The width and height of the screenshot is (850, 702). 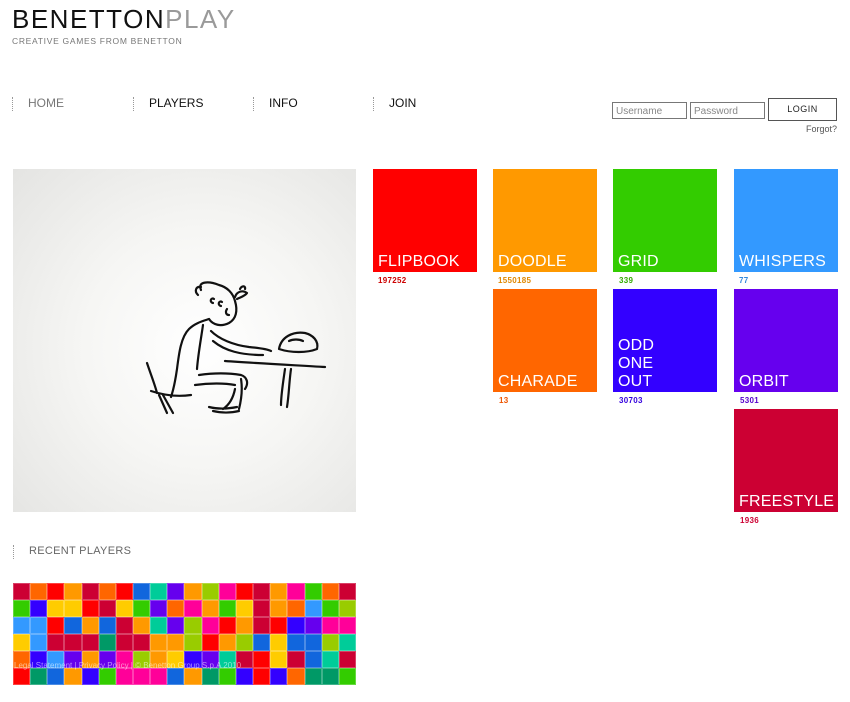 What do you see at coordinates (394, 104) in the screenshot?
I see `nav-join: JOIN` at bounding box center [394, 104].